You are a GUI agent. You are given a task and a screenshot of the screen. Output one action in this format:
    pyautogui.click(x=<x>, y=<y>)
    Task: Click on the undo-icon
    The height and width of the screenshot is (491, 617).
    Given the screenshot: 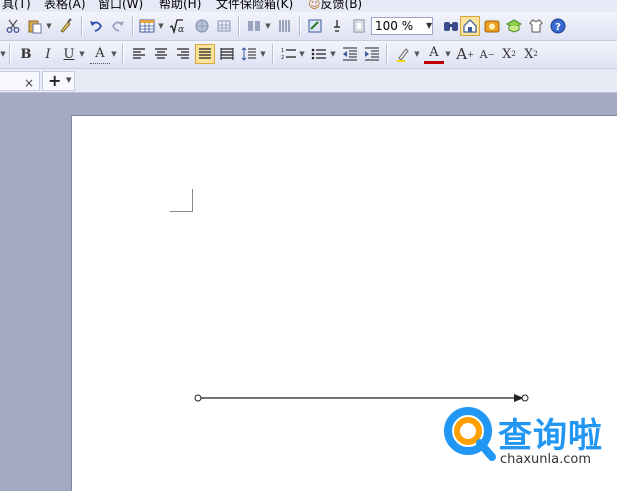 What is the action you would take?
    pyautogui.click(x=96, y=26)
    